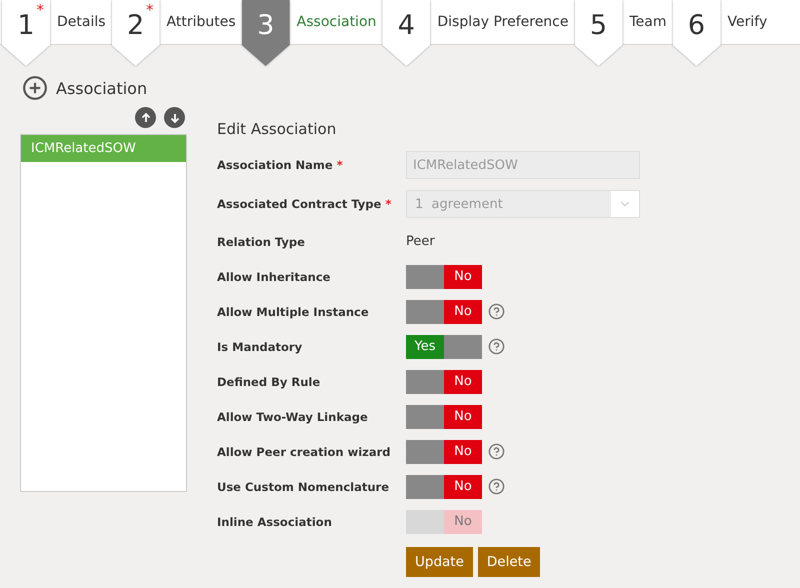 Image resolution: width=800 pixels, height=588 pixels. Describe the element at coordinates (274, 277) in the screenshot. I see `field-label: Allow Inheritance` at that location.